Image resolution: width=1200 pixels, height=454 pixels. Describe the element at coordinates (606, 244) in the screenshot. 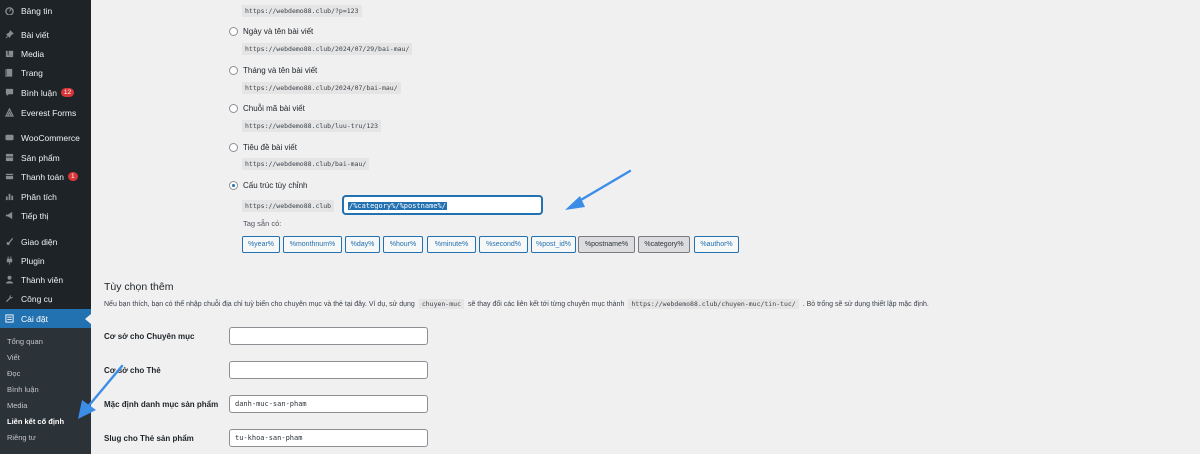

I see `tag-postname-button: %postname%` at that location.